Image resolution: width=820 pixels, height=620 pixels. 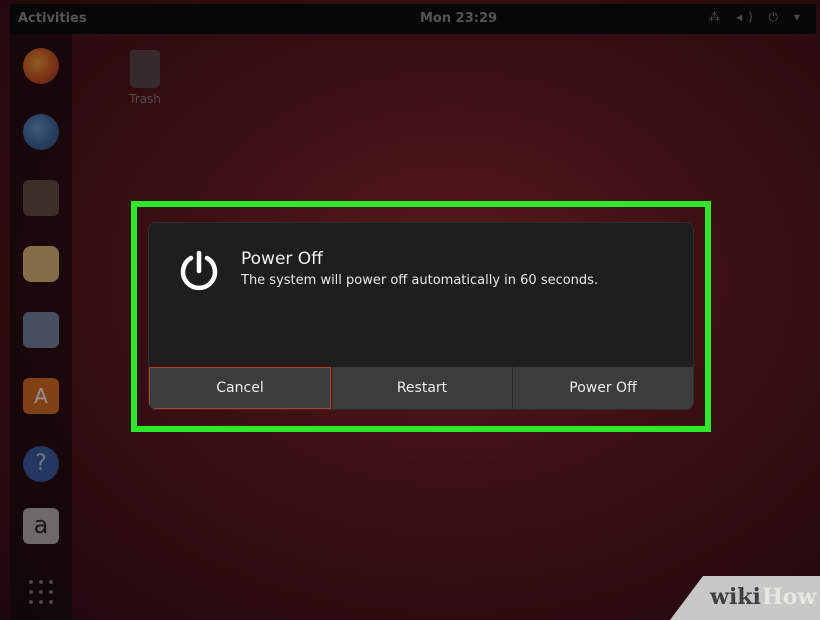 I want to click on watermark-wiki: wiki, so click(x=735, y=597).